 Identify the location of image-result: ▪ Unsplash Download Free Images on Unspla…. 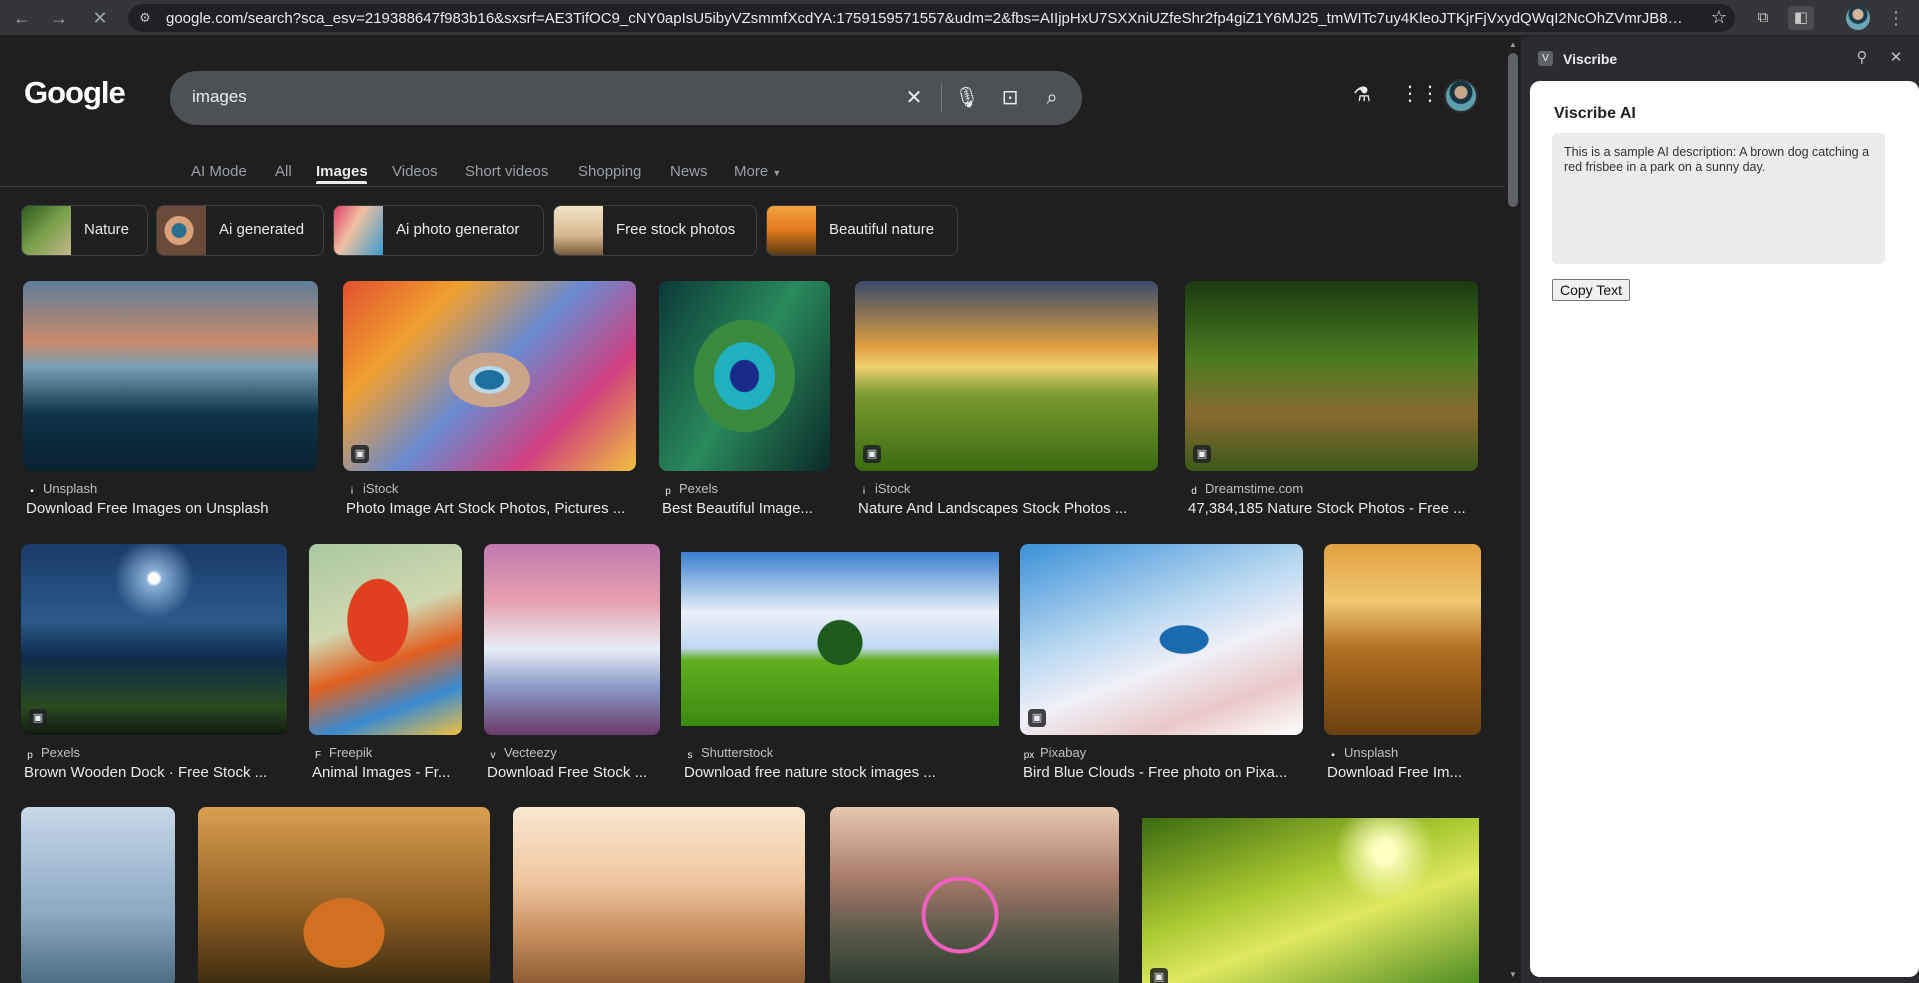
(170, 401).